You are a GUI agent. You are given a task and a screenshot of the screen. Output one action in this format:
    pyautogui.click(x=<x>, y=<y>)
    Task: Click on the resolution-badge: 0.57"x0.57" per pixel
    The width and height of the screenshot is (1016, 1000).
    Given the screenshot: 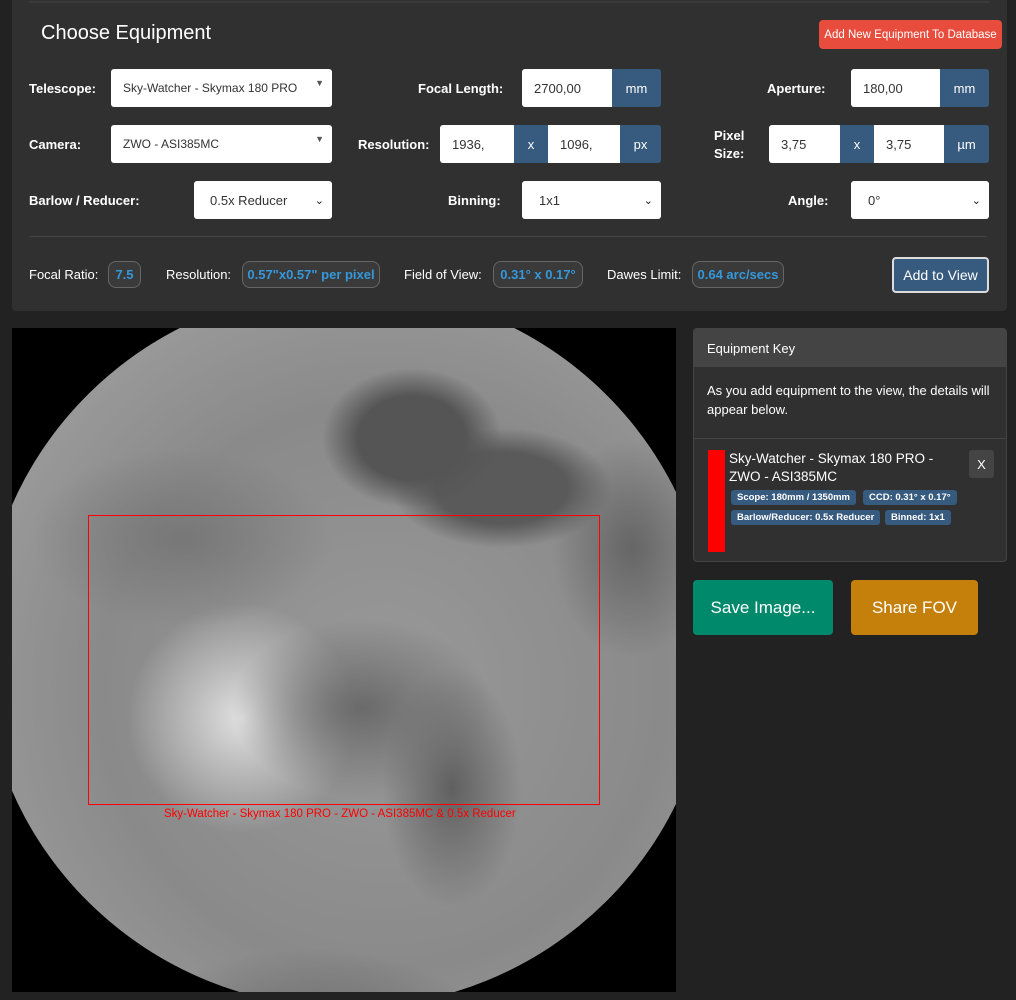 What is the action you would take?
    pyautogui.click(x=311, y=274)
    